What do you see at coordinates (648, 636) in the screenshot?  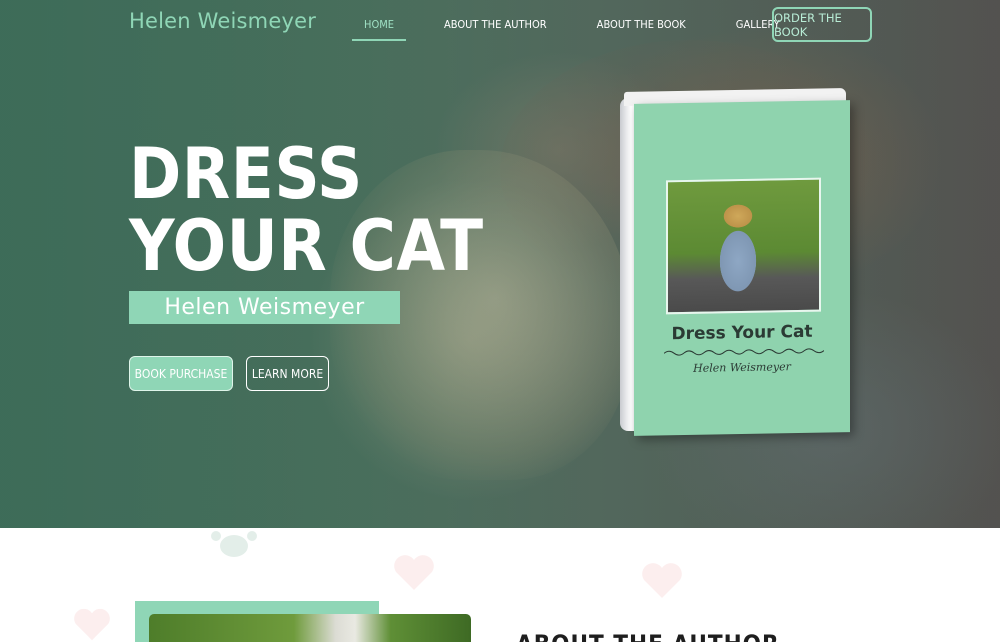 I see `about-author-heading: ABOUT THE AUTHOR` at bounding box center [648, 636].